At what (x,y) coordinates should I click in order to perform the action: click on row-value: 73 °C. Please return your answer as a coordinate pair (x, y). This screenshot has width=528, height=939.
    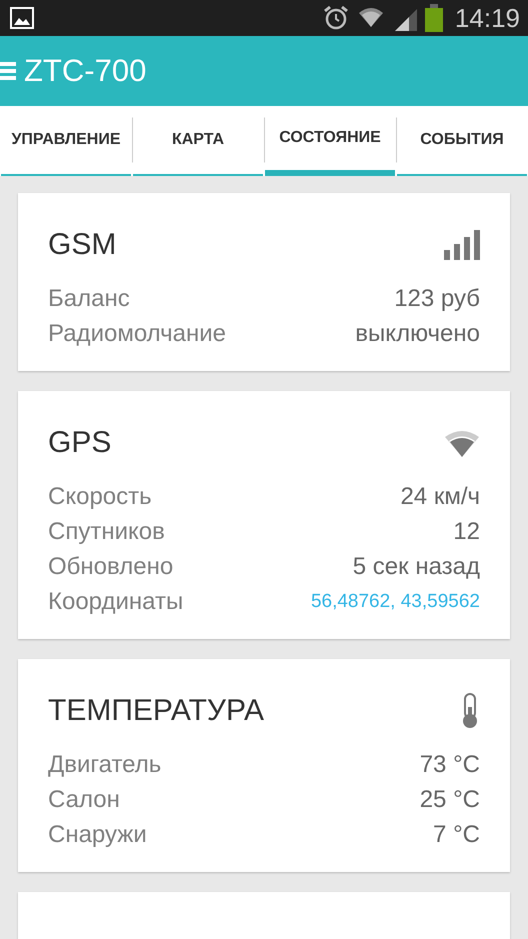
    Looking at the image, I should click on (450, 764).